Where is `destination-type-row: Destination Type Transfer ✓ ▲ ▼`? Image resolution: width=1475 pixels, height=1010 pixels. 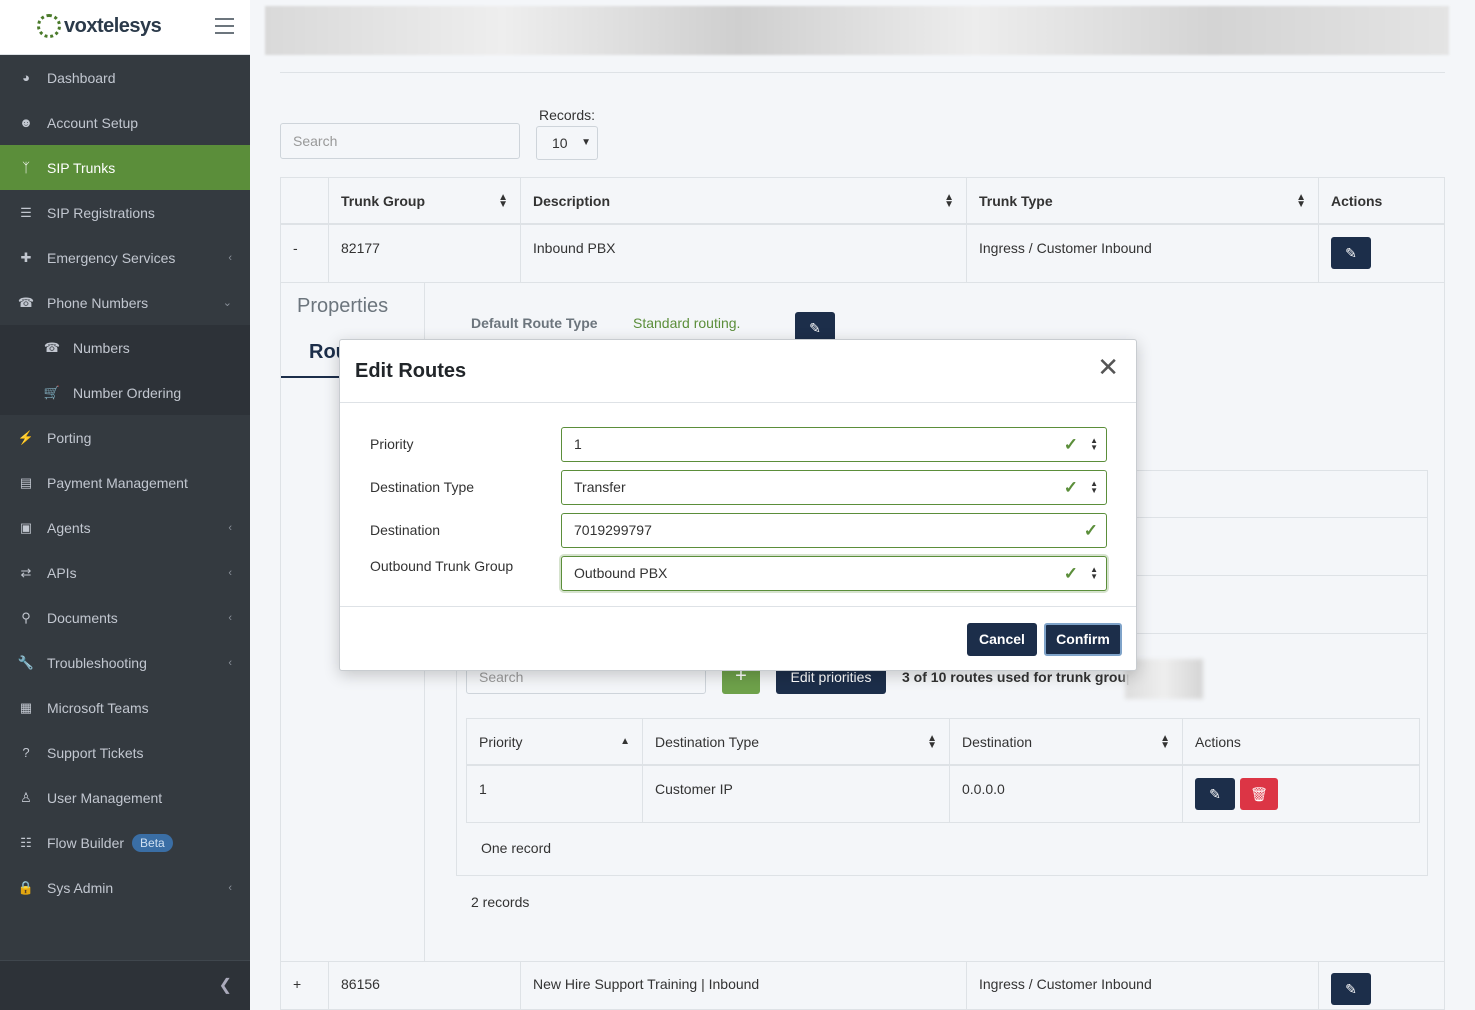
destination-type-row: Destination Type Transfer ✓ ▲ ▼ is located at coordinates (738, 487).